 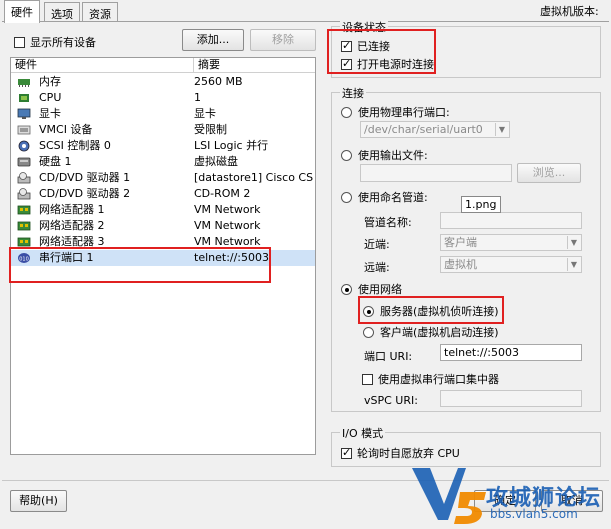 What do you see at coordinates (163, 98) in the screenshot?
I see `table-row: CPU 1` at bounding box center [163, 98].